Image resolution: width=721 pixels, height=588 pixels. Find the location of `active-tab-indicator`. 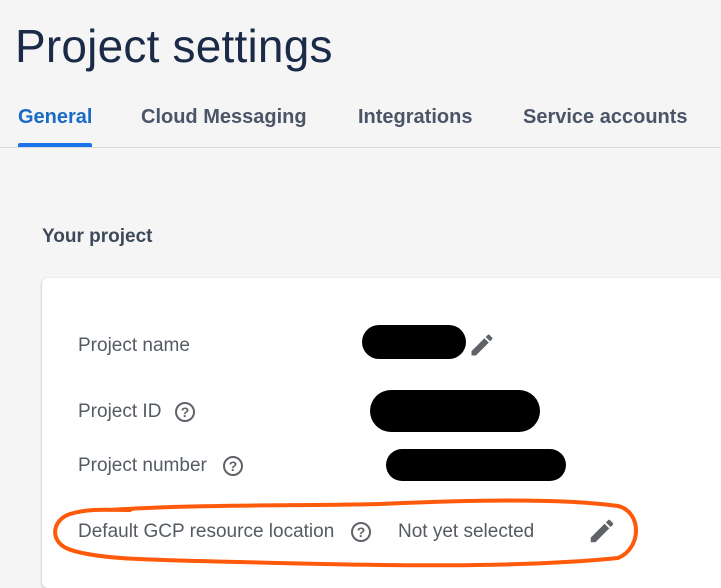

active-tab-indicator is located at coordinates (55, 145).